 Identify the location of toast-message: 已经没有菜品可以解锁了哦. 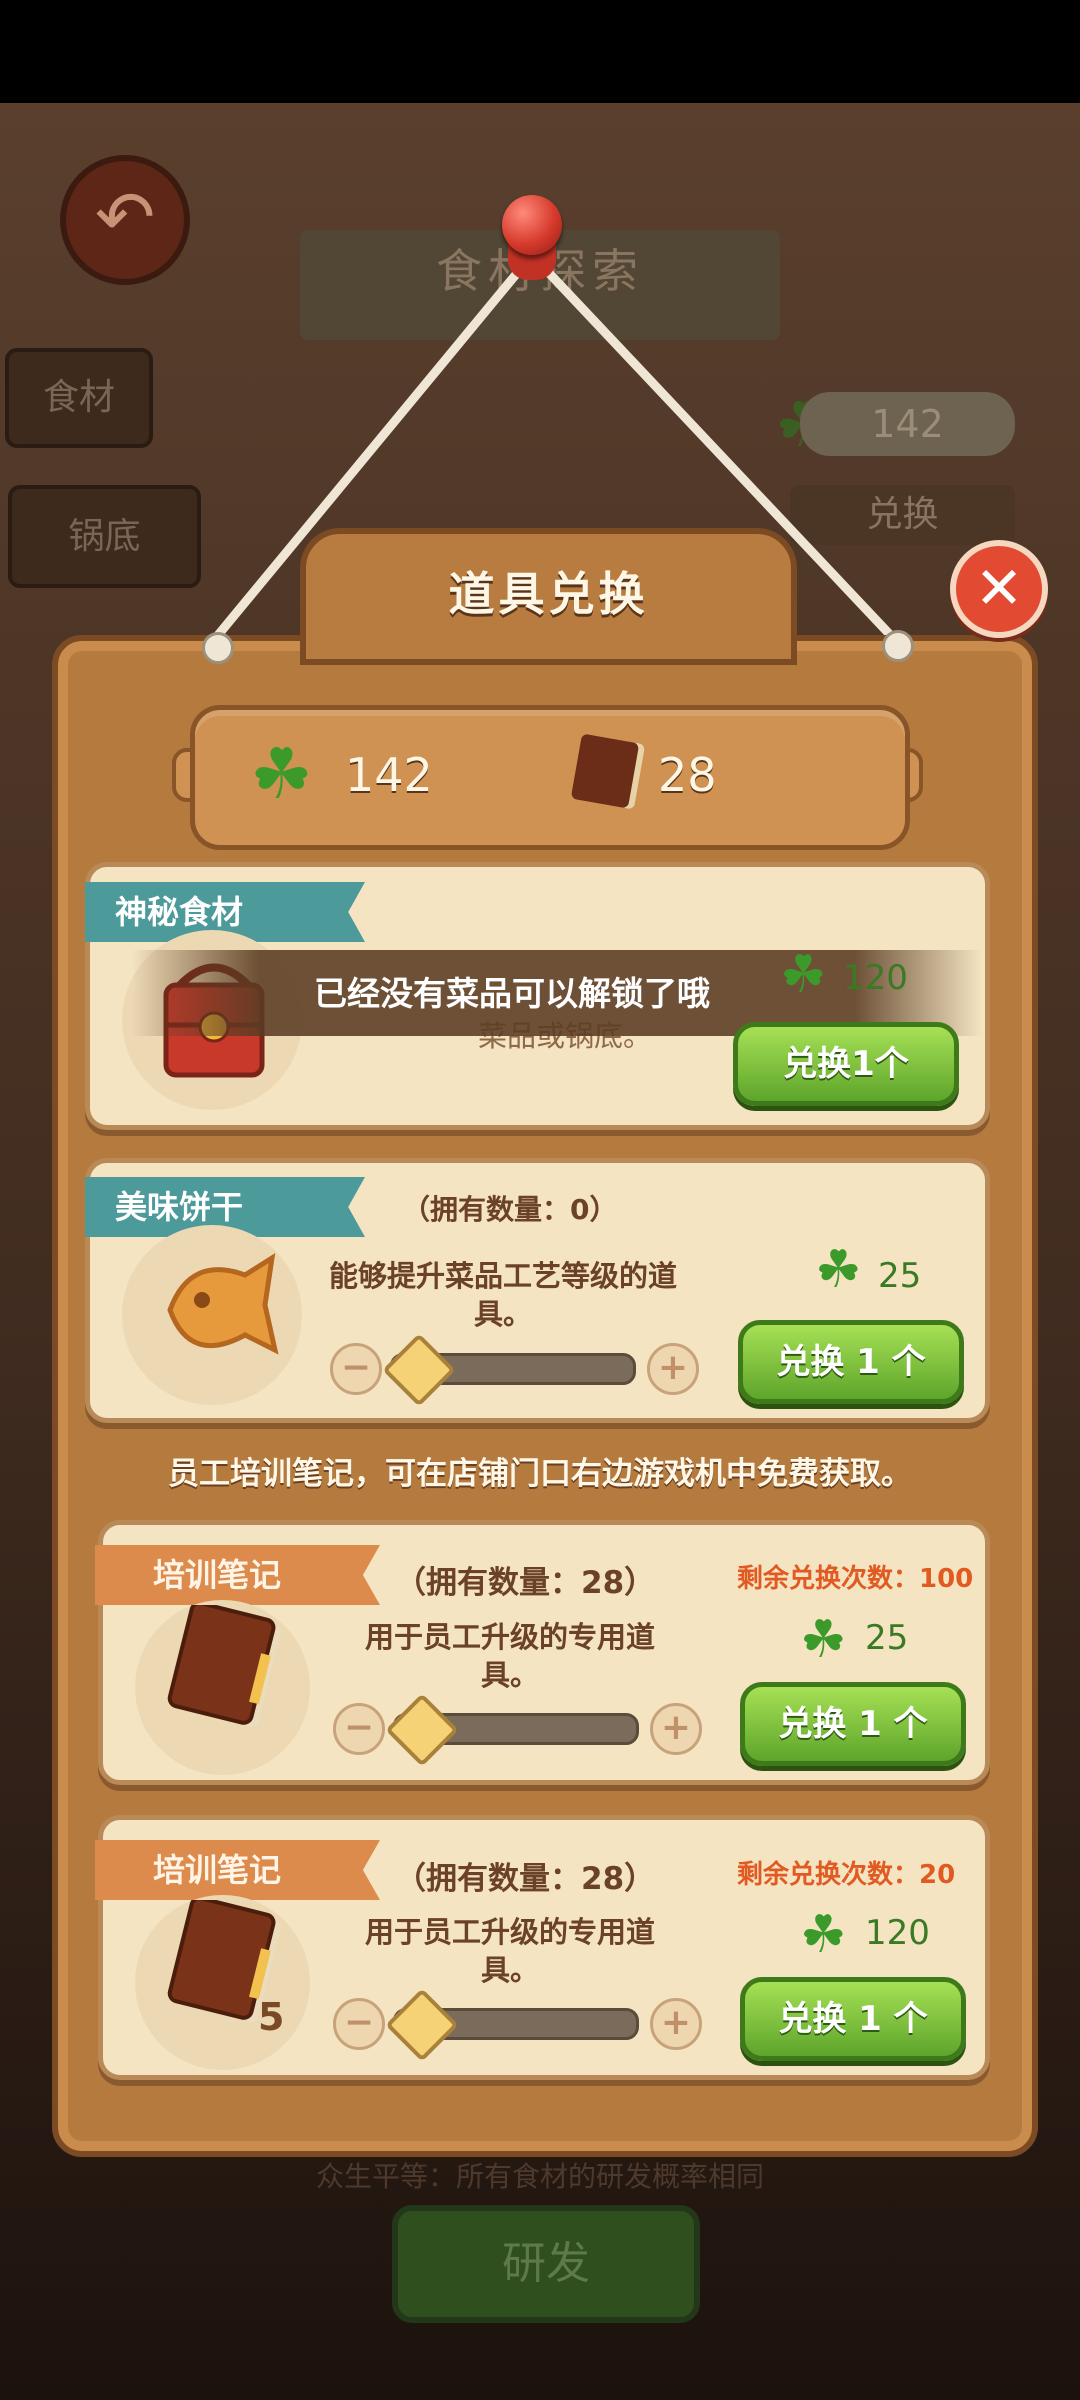
(512, 993).